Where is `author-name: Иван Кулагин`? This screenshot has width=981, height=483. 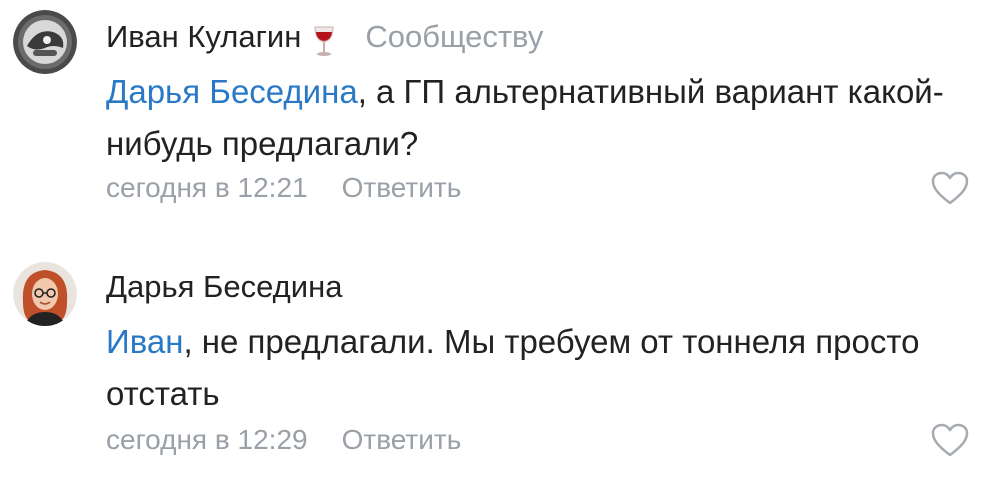 author-name: Иван Кулагин is located at coordinates (203, 37).